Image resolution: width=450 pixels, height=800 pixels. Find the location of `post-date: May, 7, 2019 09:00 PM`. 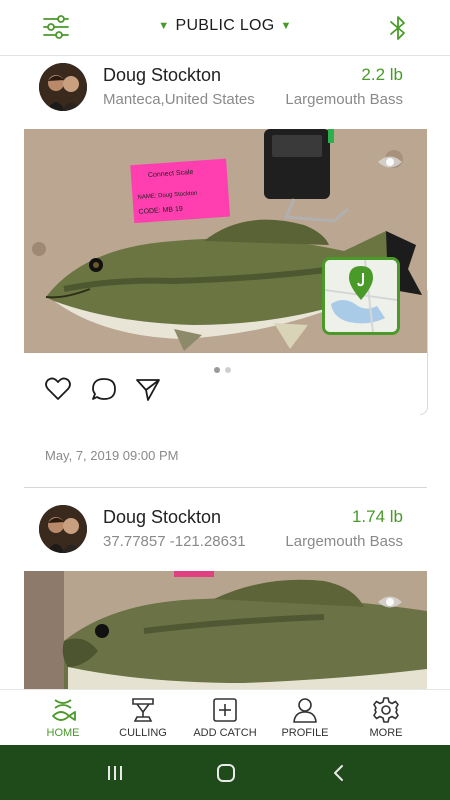

post-date: May, 7, 2019 09:00 PM is located at coordinates (112, 455).